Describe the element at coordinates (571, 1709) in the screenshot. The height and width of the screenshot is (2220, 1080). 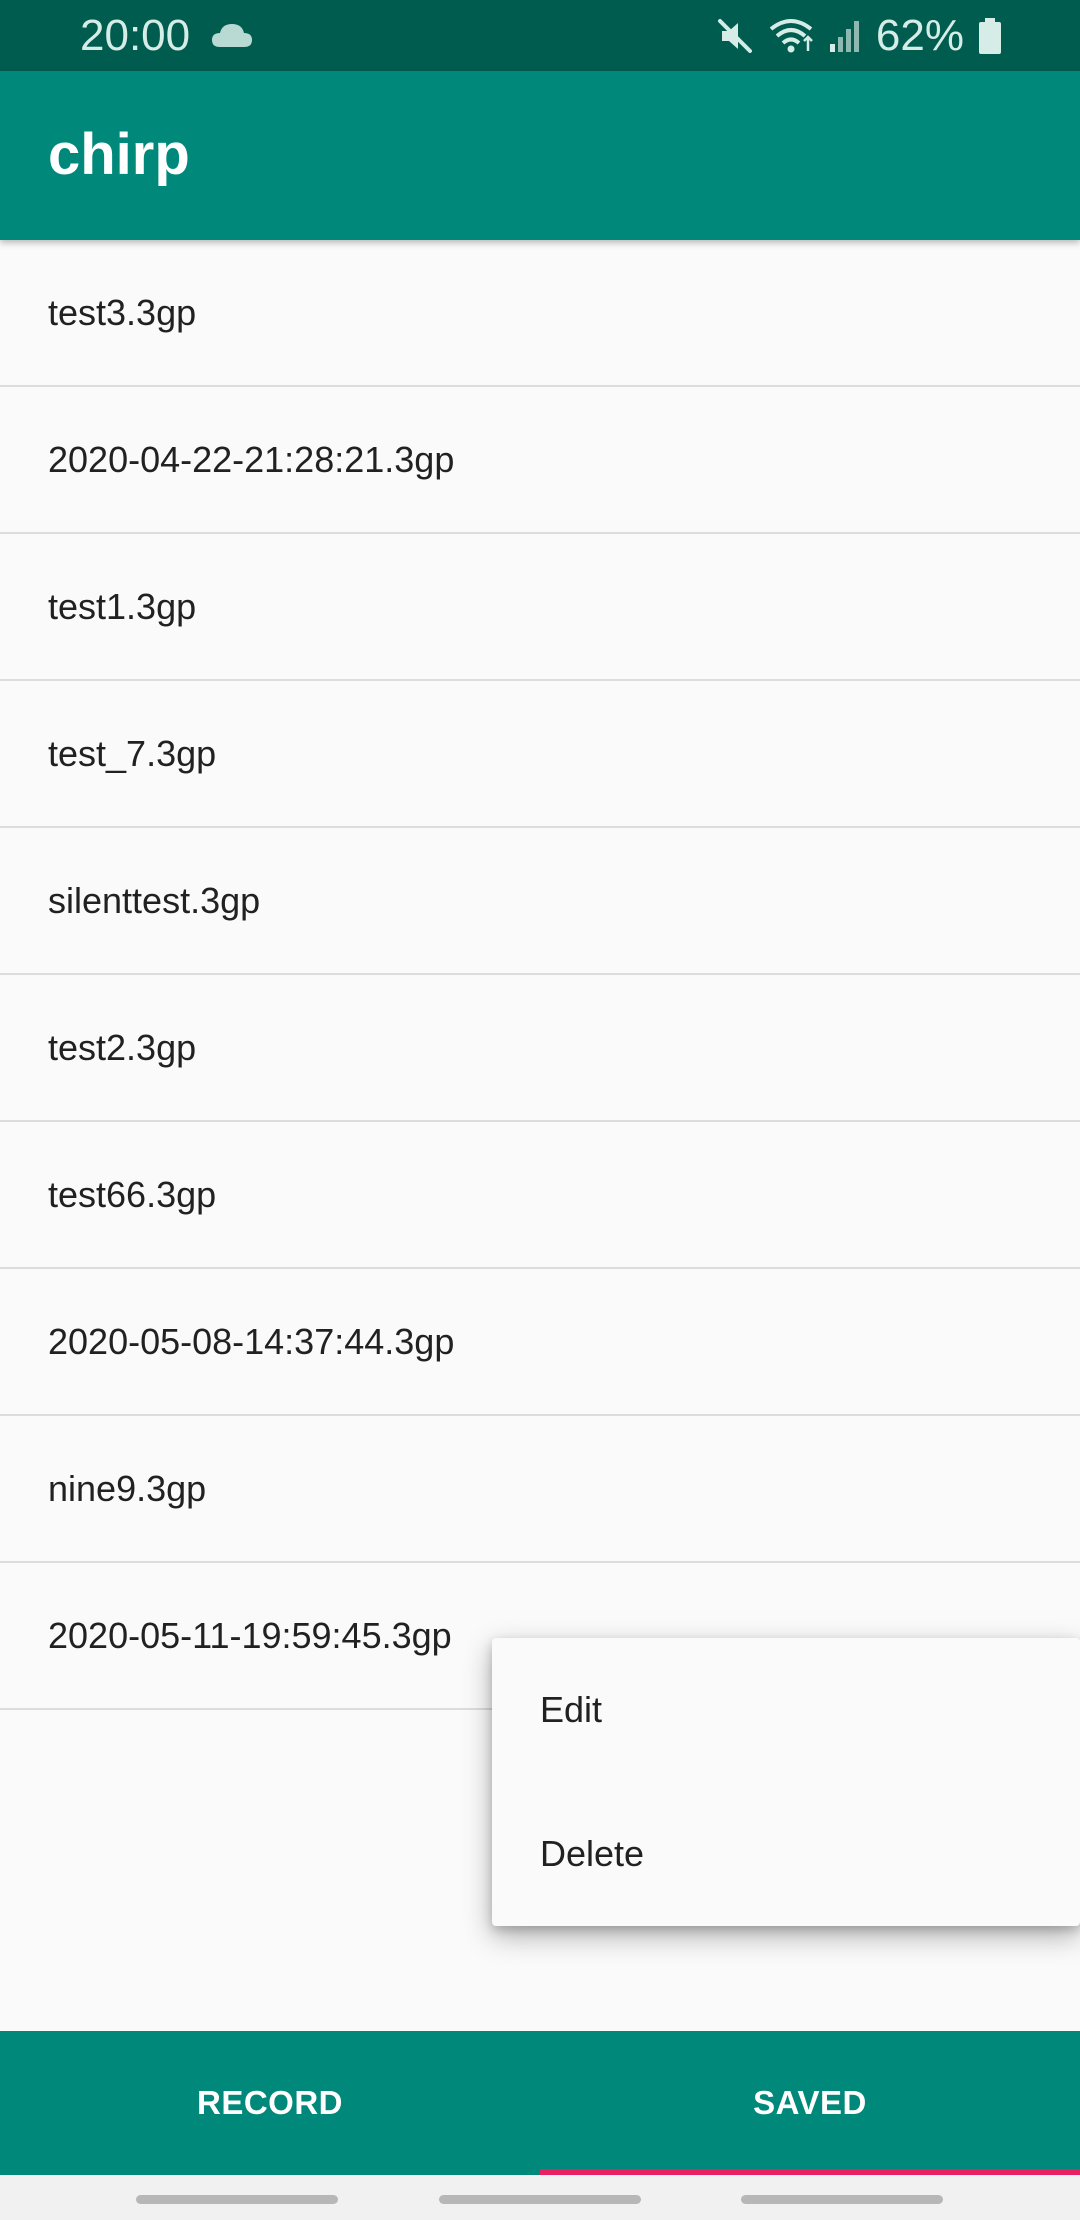
I see `menu-item-label: Edit` at that location.